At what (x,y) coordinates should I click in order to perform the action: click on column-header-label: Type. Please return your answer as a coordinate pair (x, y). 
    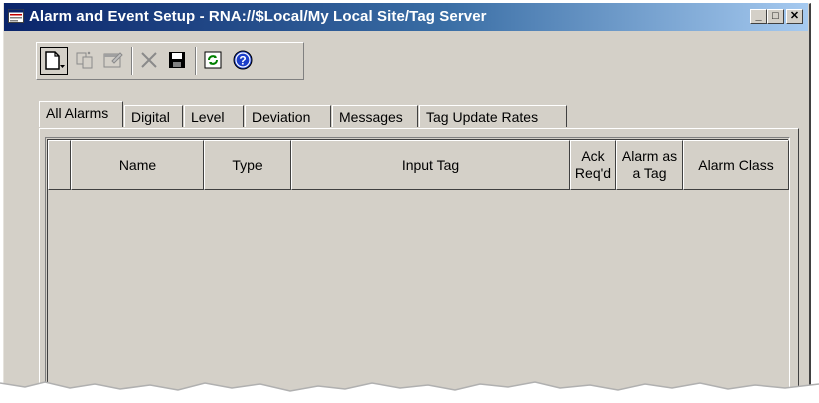
    Looking at the image, I should click on (247, 164).